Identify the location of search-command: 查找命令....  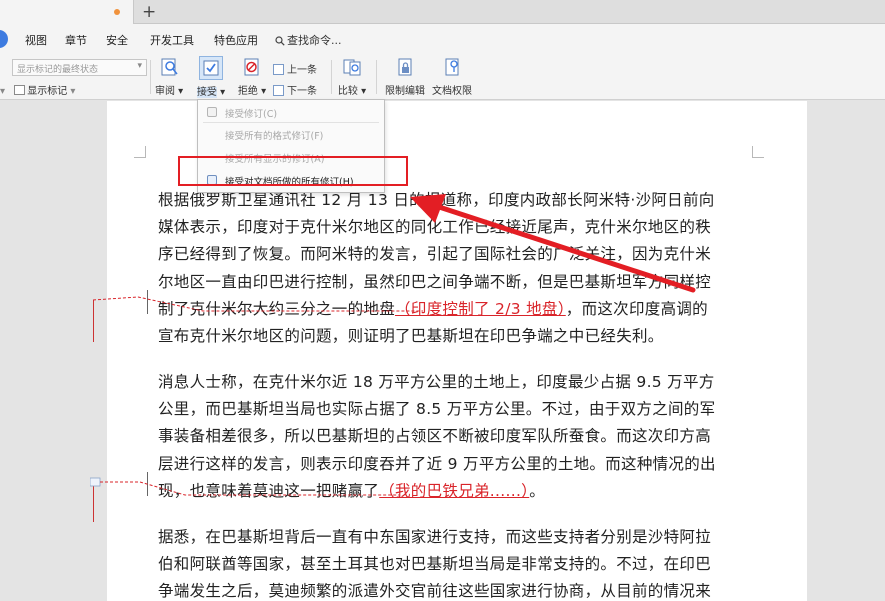
(308, 40).